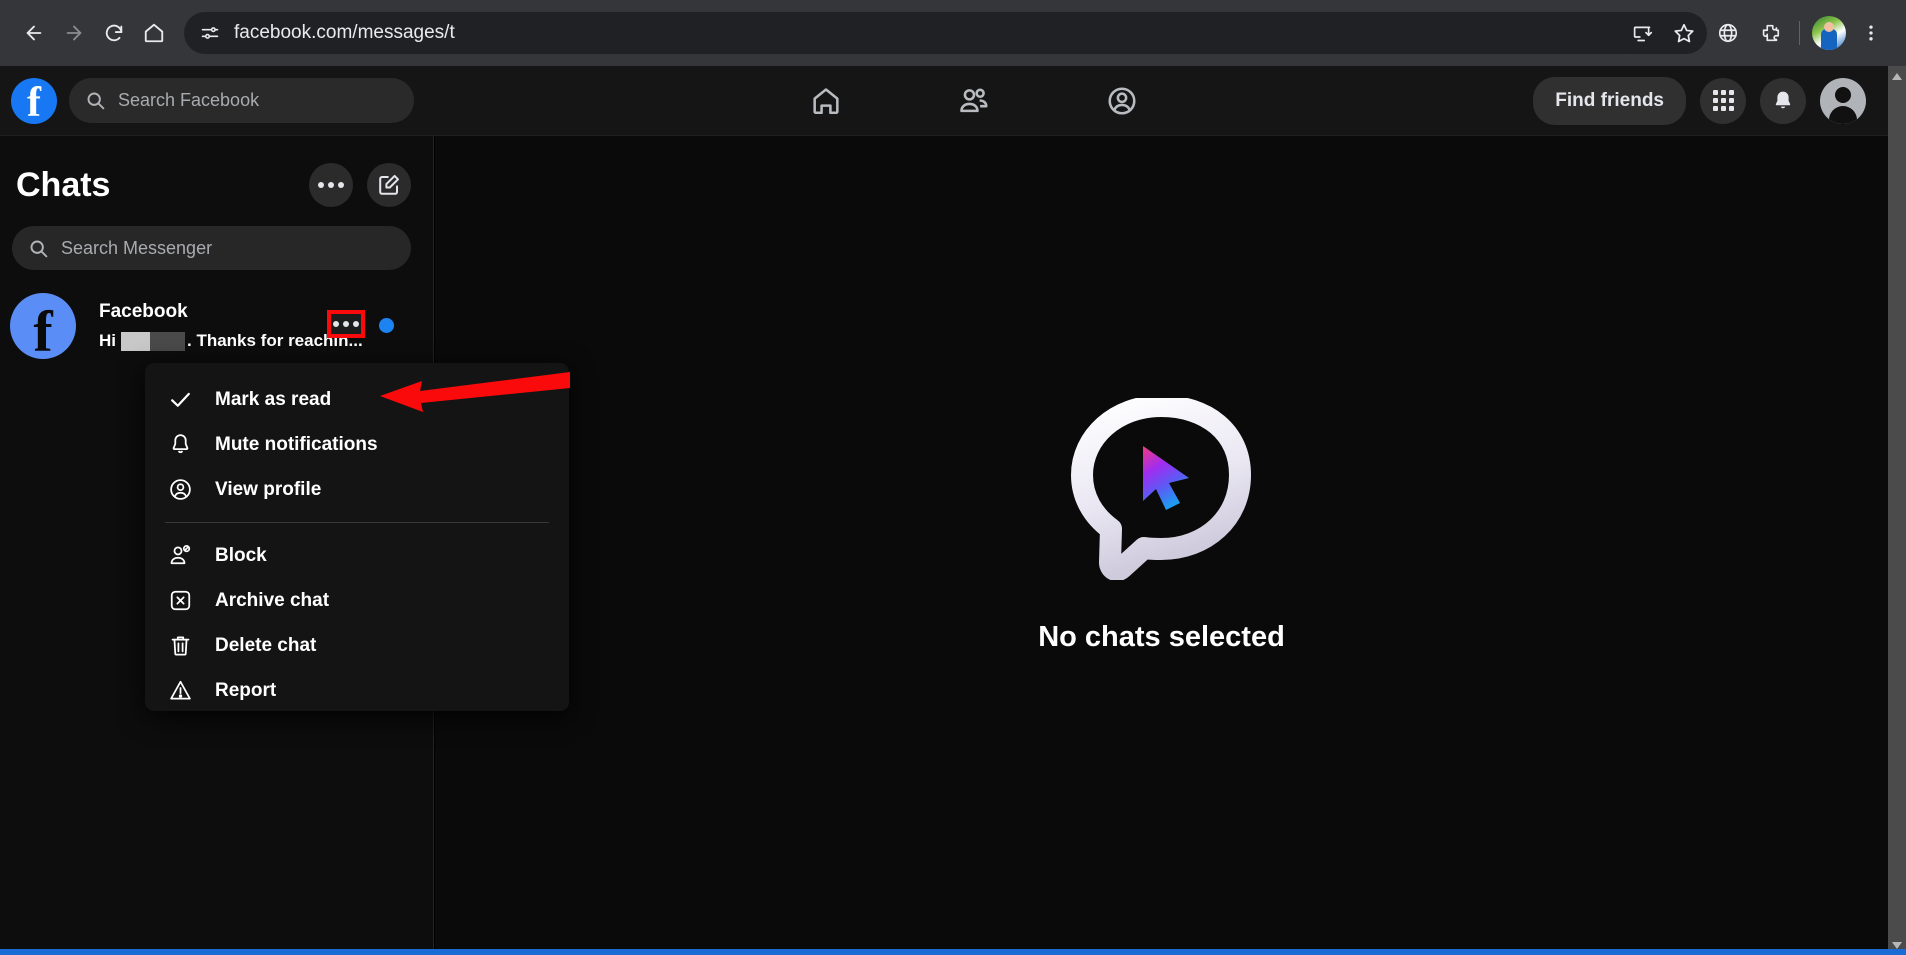  I want to click on page-title: Chats, so click(63, 184).